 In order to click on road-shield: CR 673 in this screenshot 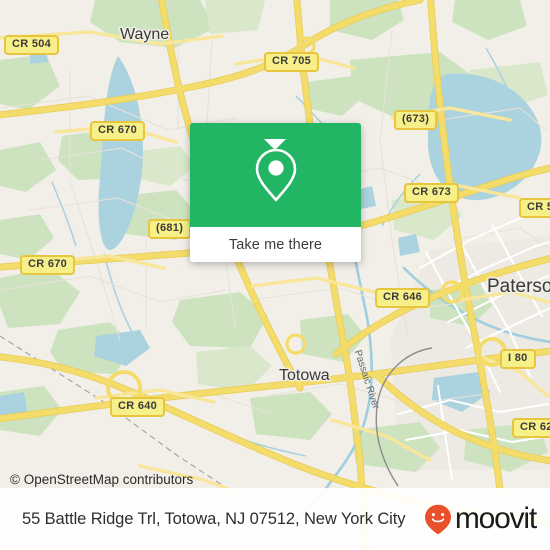, I will do `click(432, 193)`.